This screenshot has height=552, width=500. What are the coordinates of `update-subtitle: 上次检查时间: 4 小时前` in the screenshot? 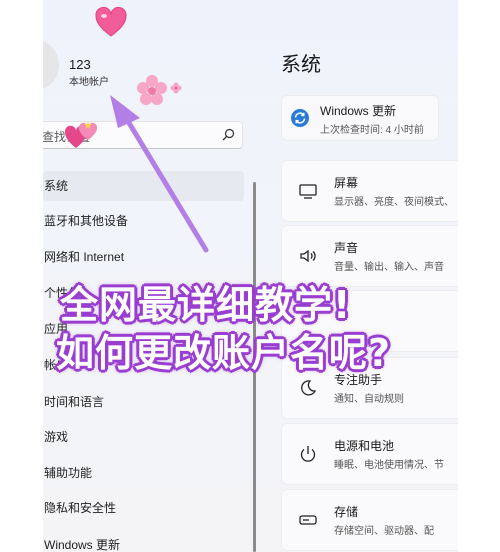 It's located at (372, 130).